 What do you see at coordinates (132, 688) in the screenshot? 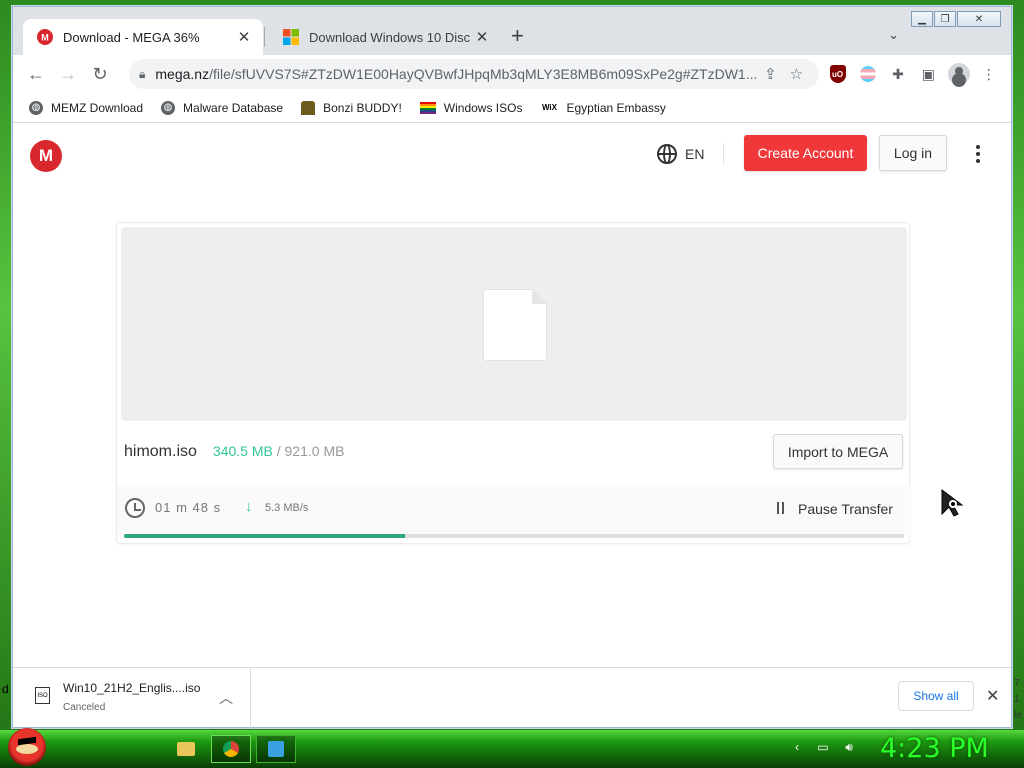
I see `download-file-name: Win10_21H2_Englis....iso` at bounding box center [132, 688].